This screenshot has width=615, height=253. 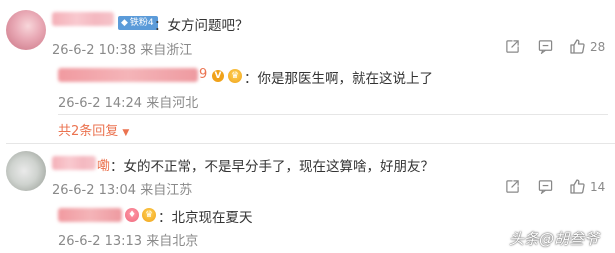 What do you see at coordinates (122, 50) in the screenshot?
I see `comment-meta: 26-6-2 10:38 来自浙江` at bounding box center [122, 50].